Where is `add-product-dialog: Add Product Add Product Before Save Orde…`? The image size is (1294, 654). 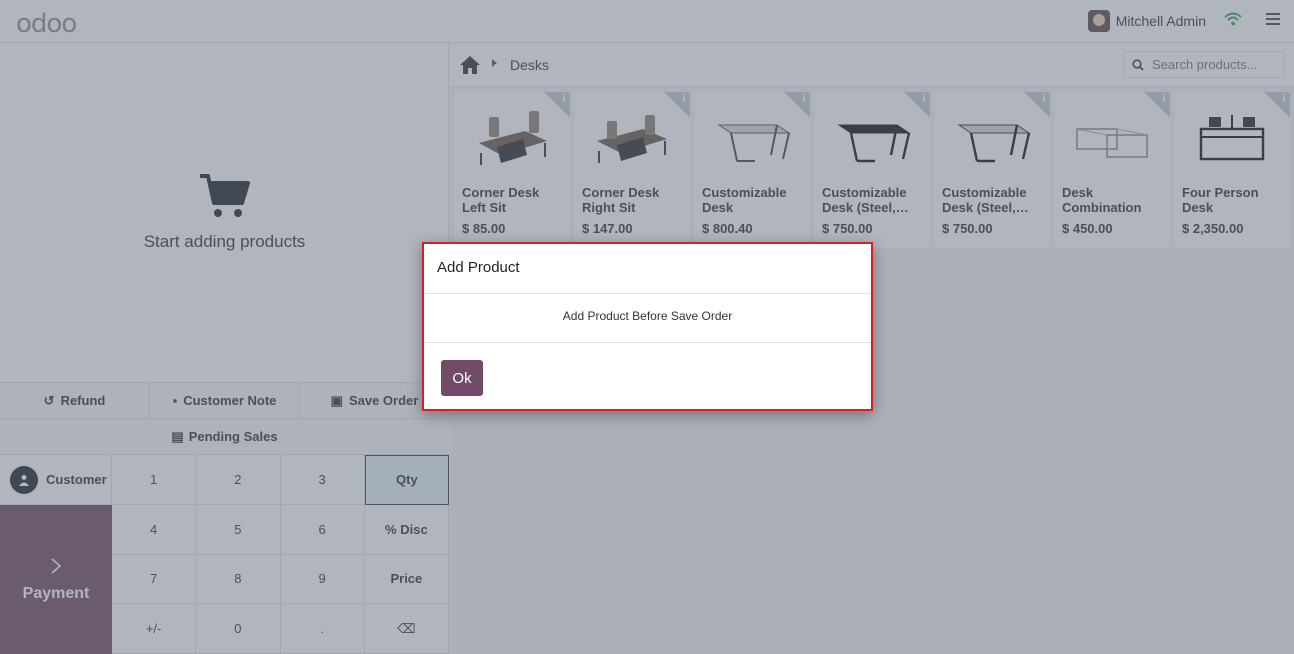 add-product-dialog: Add Product Add Product Before Save Orde… is located at coordinates (647, 326).